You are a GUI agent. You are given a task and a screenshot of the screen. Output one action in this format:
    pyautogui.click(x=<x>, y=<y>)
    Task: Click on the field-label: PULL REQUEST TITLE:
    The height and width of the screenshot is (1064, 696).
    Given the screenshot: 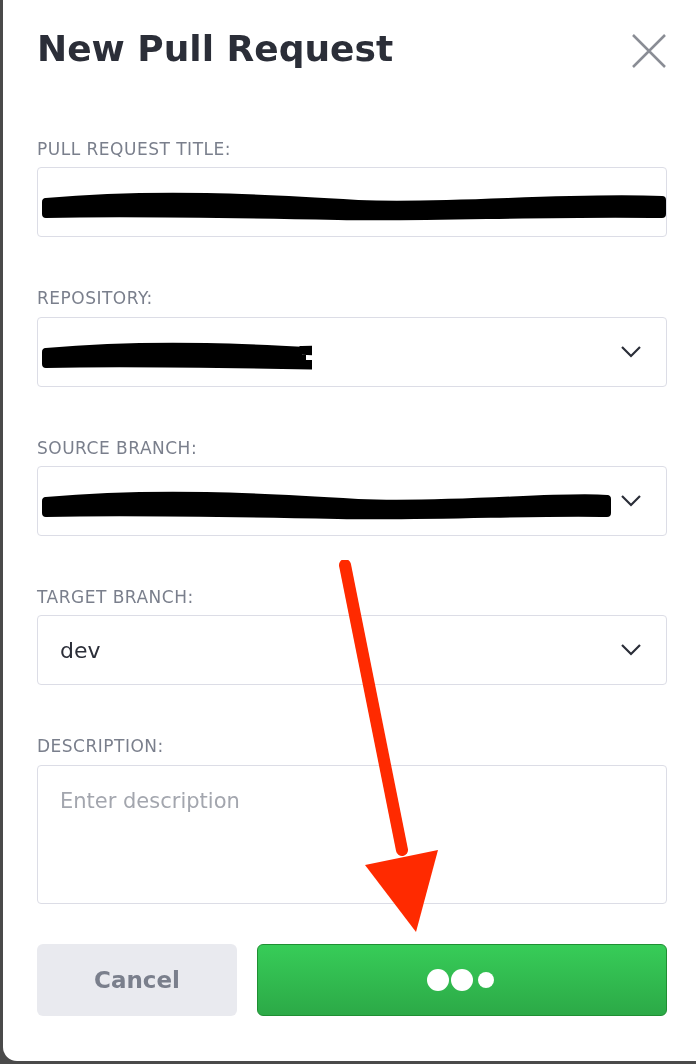 What is the action you would take?
    pyautogui.click(x=134, y=149)
    